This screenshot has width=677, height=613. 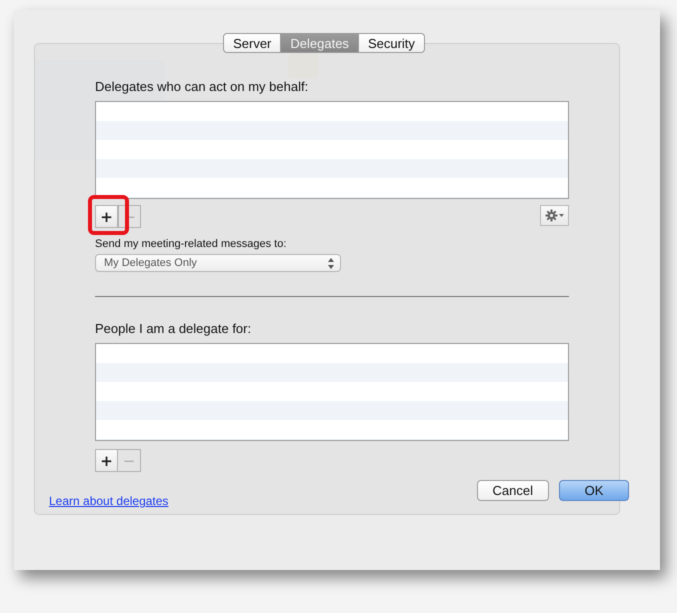 I want to click on gear-menu-button, so click(x=554, y=215).